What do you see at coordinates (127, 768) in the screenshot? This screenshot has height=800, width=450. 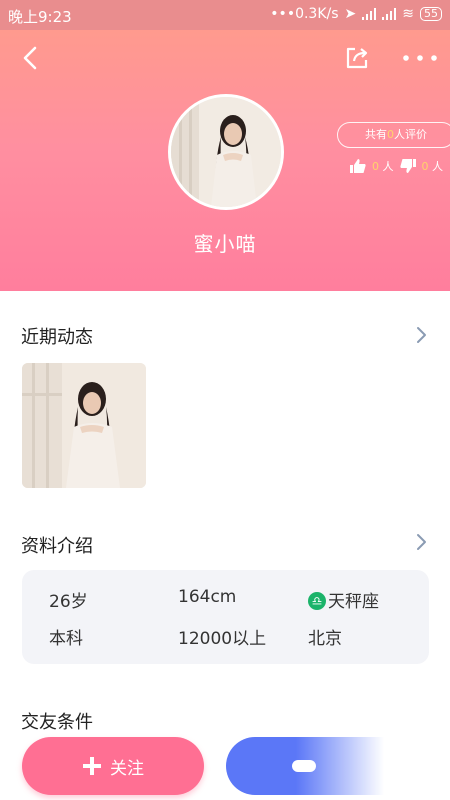 I see `follow-button-label: 关注` at bounding box center [127, 768].